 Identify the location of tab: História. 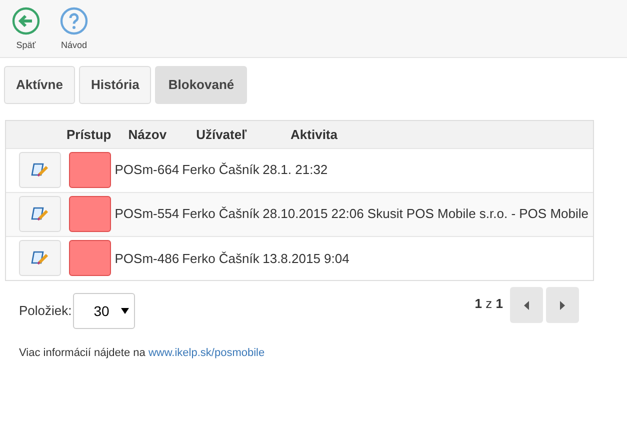
(115, 85).